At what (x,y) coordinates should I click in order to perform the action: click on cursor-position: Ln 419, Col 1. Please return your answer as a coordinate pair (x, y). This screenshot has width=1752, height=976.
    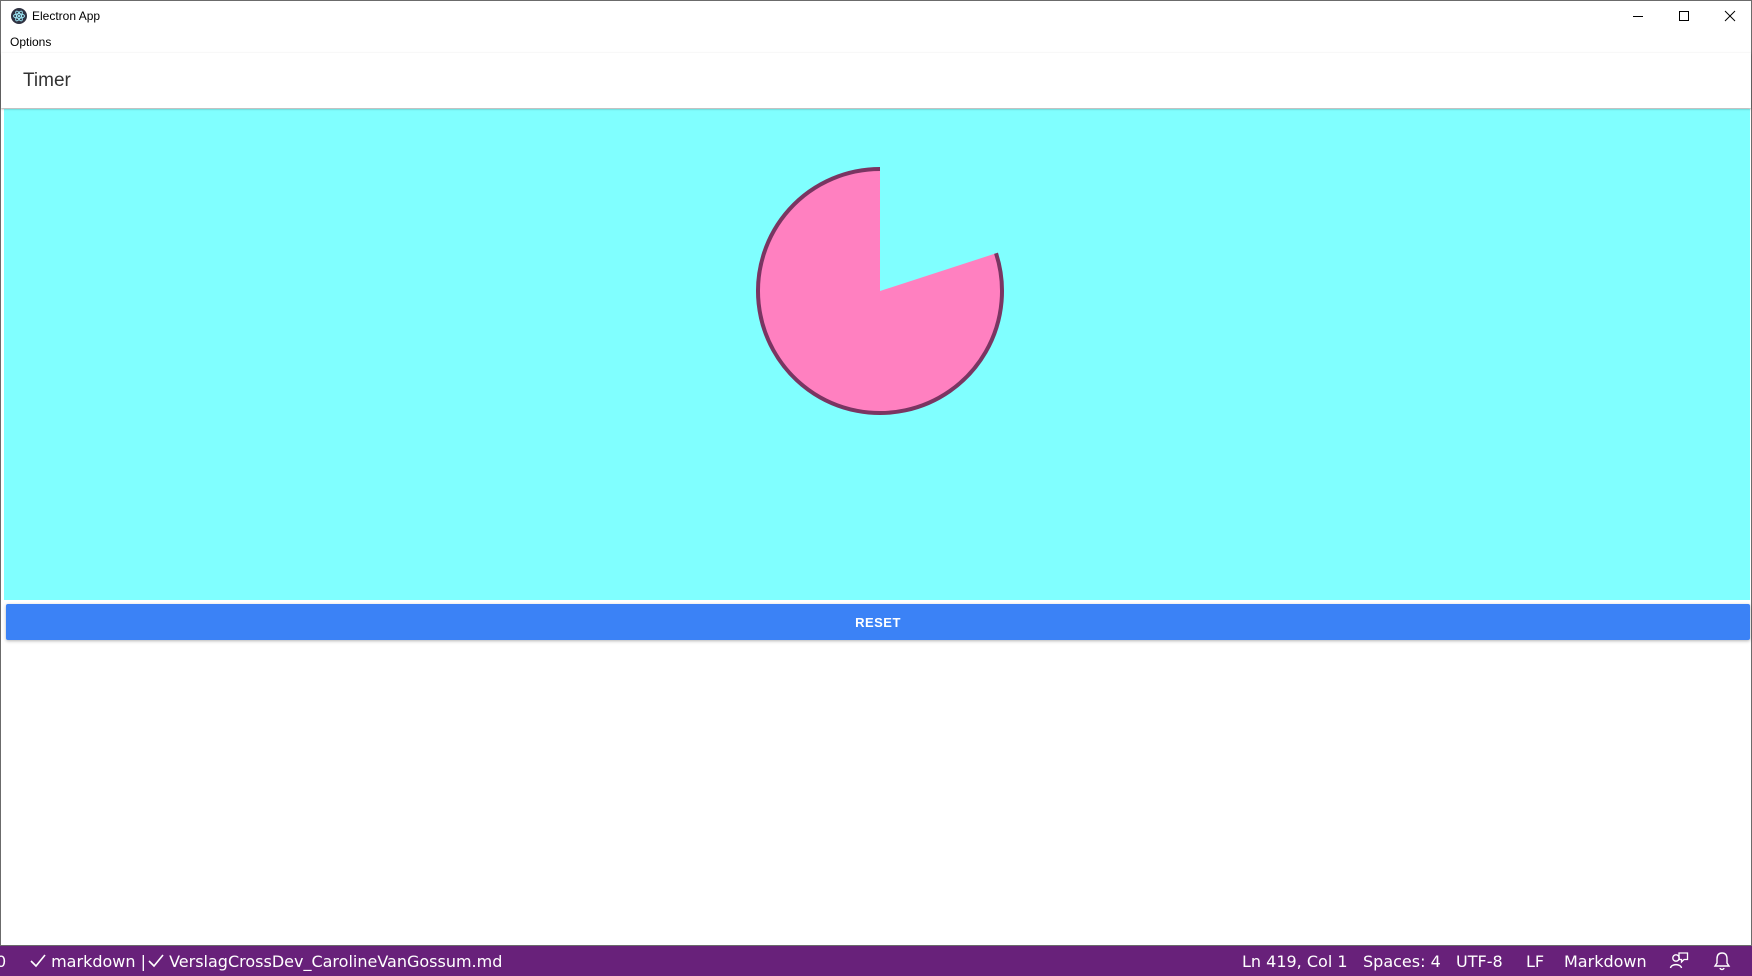
    Looking at the image, I should click on (1295, 961).